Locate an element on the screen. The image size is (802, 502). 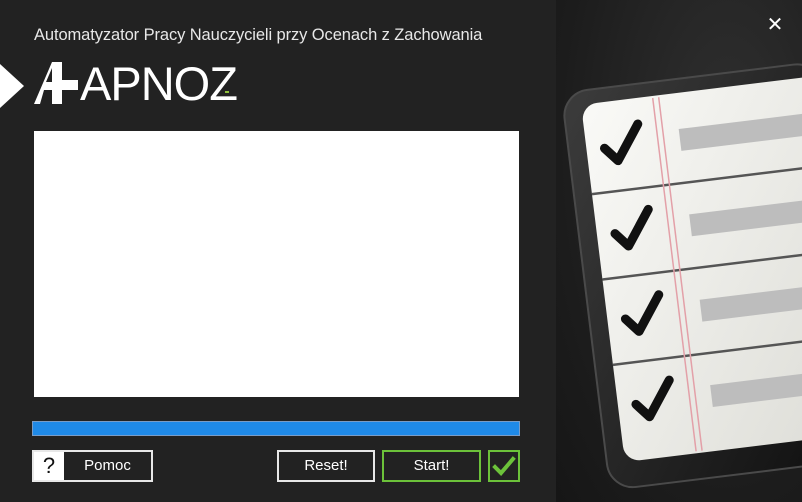
logo-wordmark: APNOZ is located at coordinates (159, 83).